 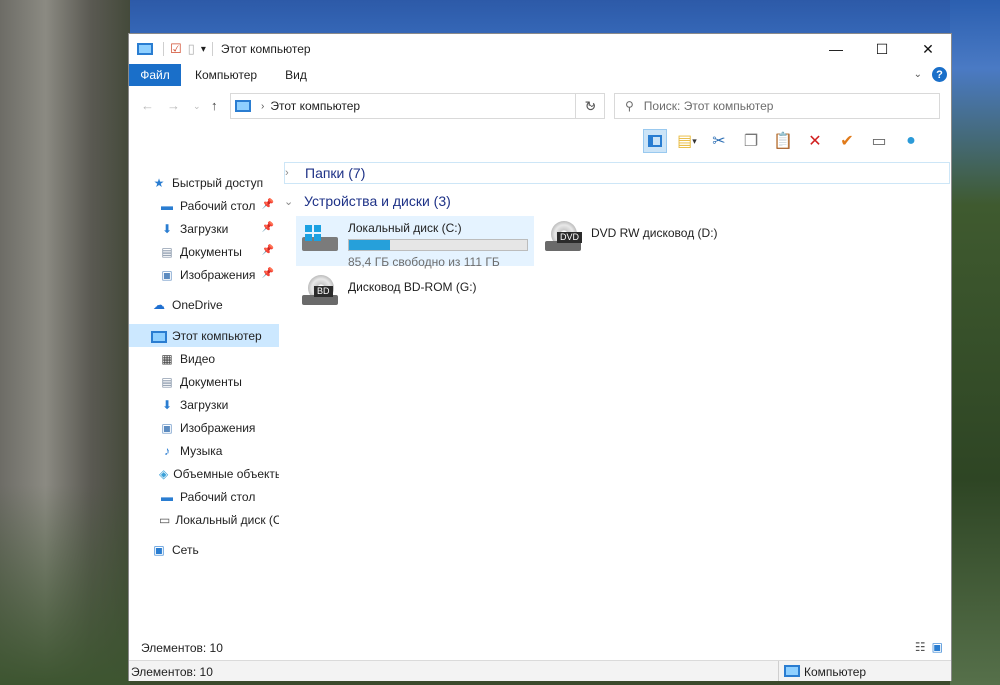 What do you see at coordinates (167, 496) in the screenshot?
I see `desktop-icon: ▬` at bounding box center [167, 496].